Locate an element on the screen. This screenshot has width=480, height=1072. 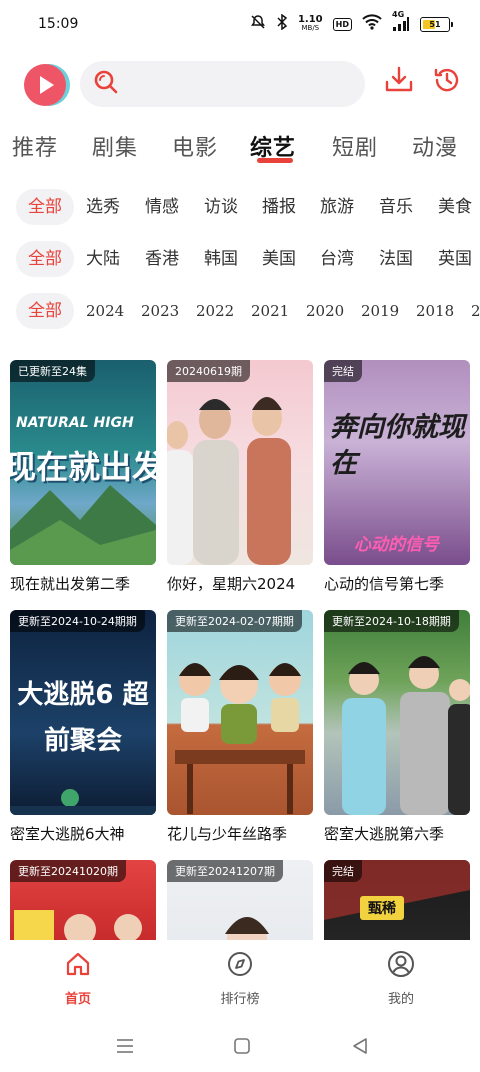
video-card: 更新至2024-02-07期期 花儿与少年丝路季 is located at coordinates (240, 727).